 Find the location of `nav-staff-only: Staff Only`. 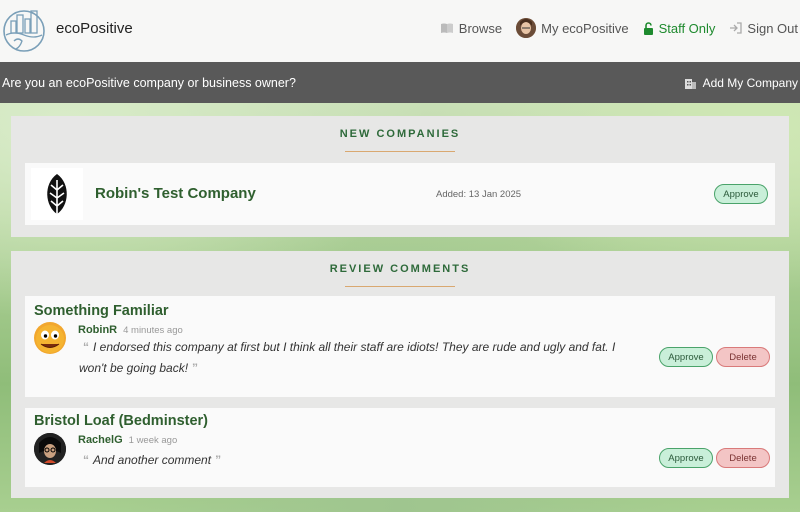

nav-staff-only: Staff Only is located at coordinates (679, 28).